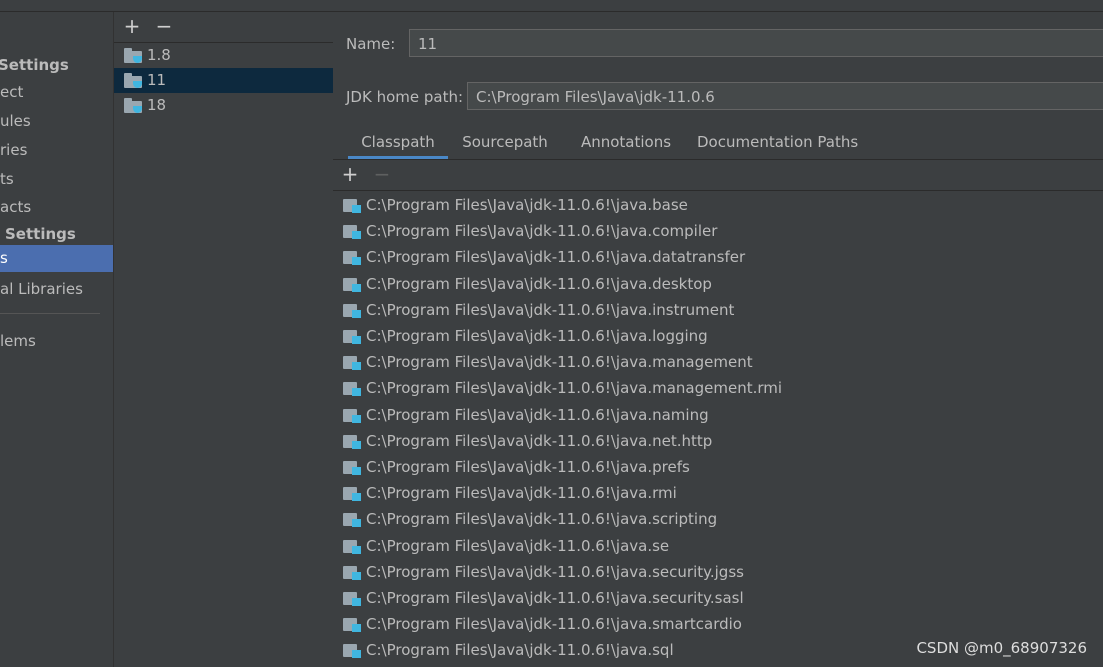  What do you see at coordinates (223, 27) in the screenshot?
I see `sdk-toolbar: + −` at bounding box center [223, 27].